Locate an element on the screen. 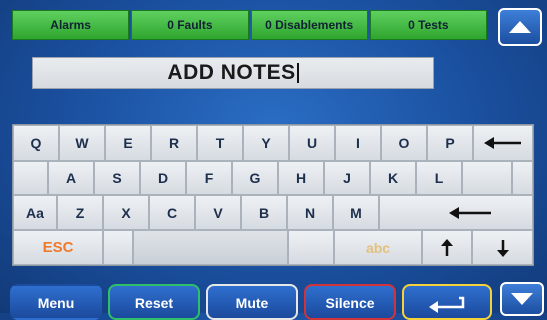 The height and width of the screenshot is (320, 547). key-blank is located at coordinates (118, 247).